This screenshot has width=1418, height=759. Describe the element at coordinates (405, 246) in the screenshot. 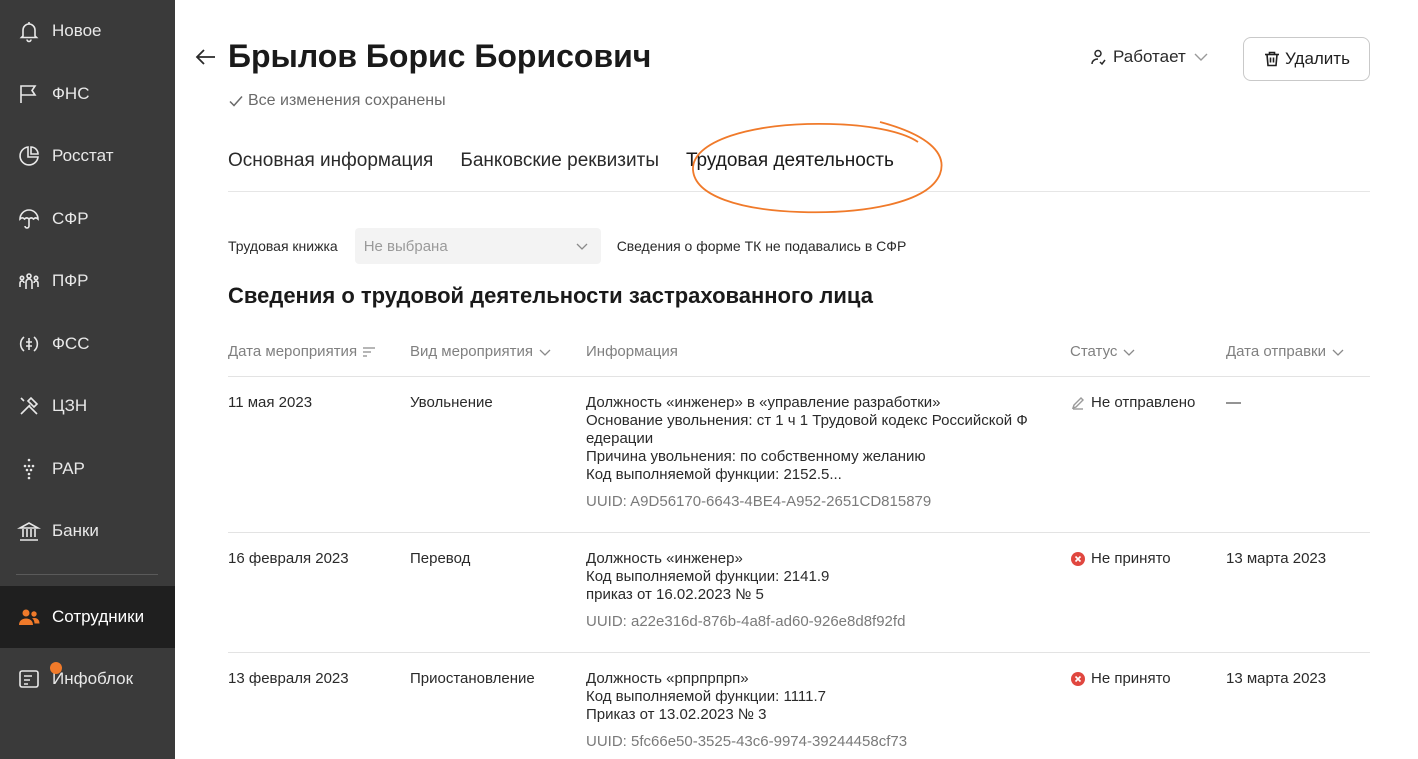

I see `work-book-select-value: Не выбрана` at that location.